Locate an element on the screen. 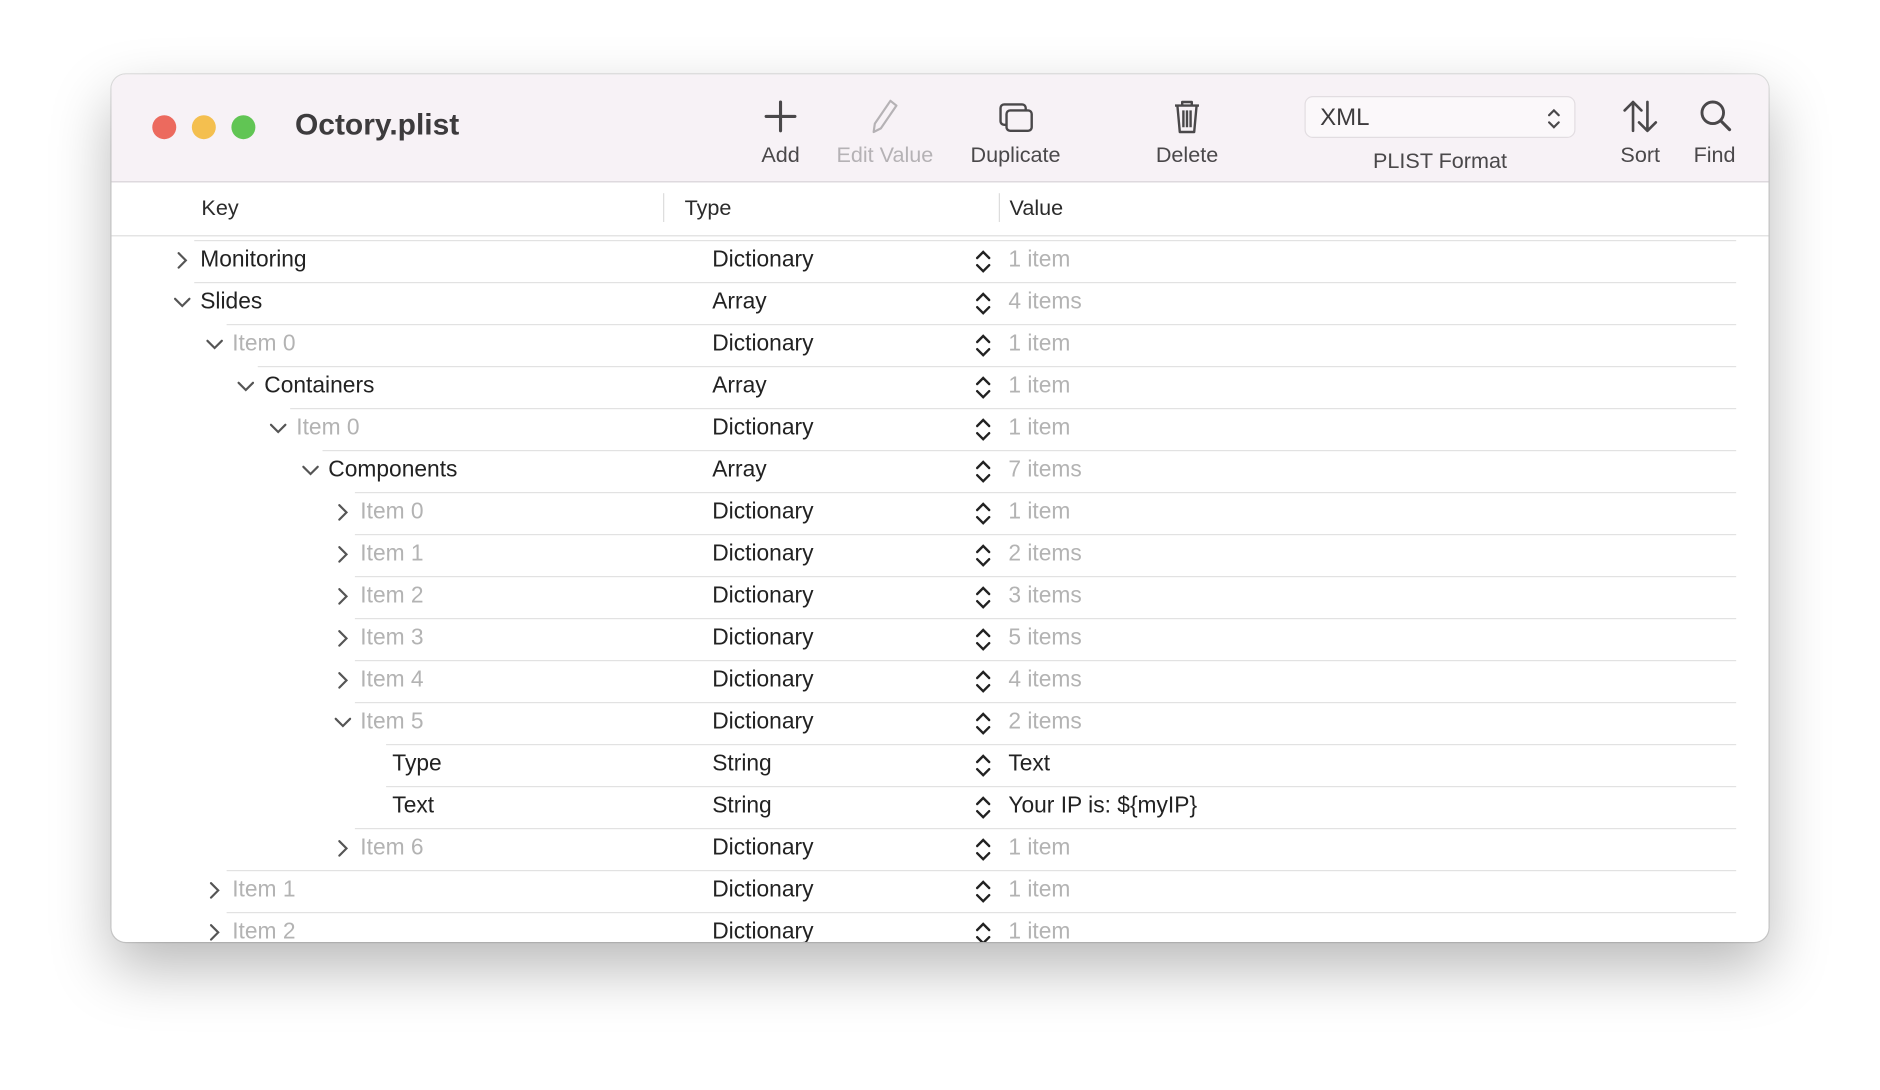 This screenshot has height=1090, width=1880. plist-format-select: XML is located at coordinates (1440, 117).